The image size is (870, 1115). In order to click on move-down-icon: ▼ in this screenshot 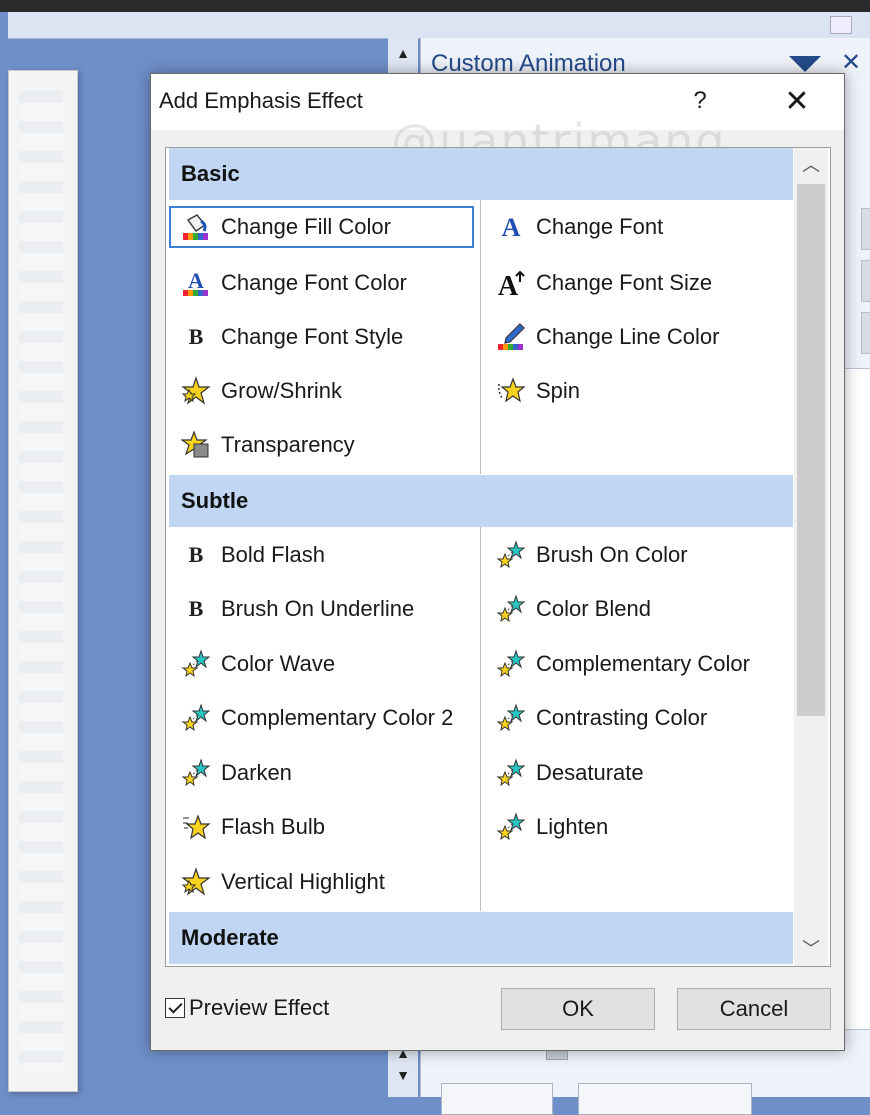, I will do `click(403, 1075)`.